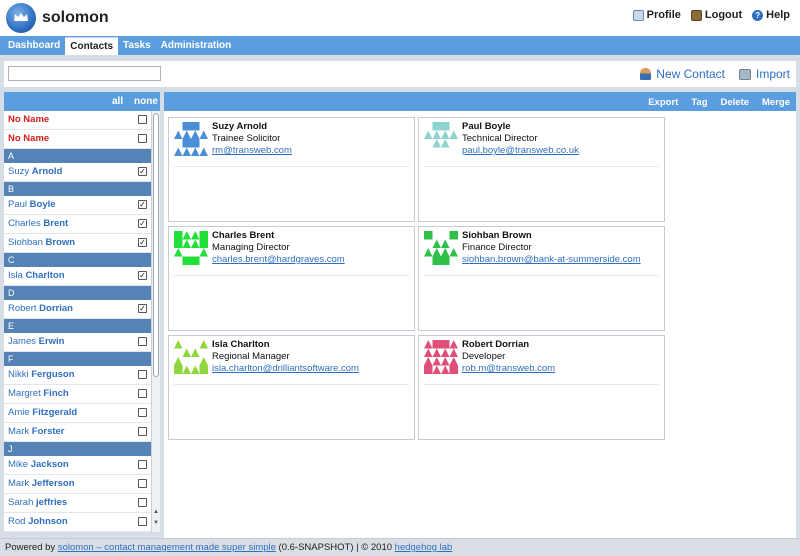 The width and height of the screenshot is (800, 556). What do you see at coordinates (77, 465) in the screenshot?
I see `list-item: Mike Jackson` at bounding box center [77, 465].